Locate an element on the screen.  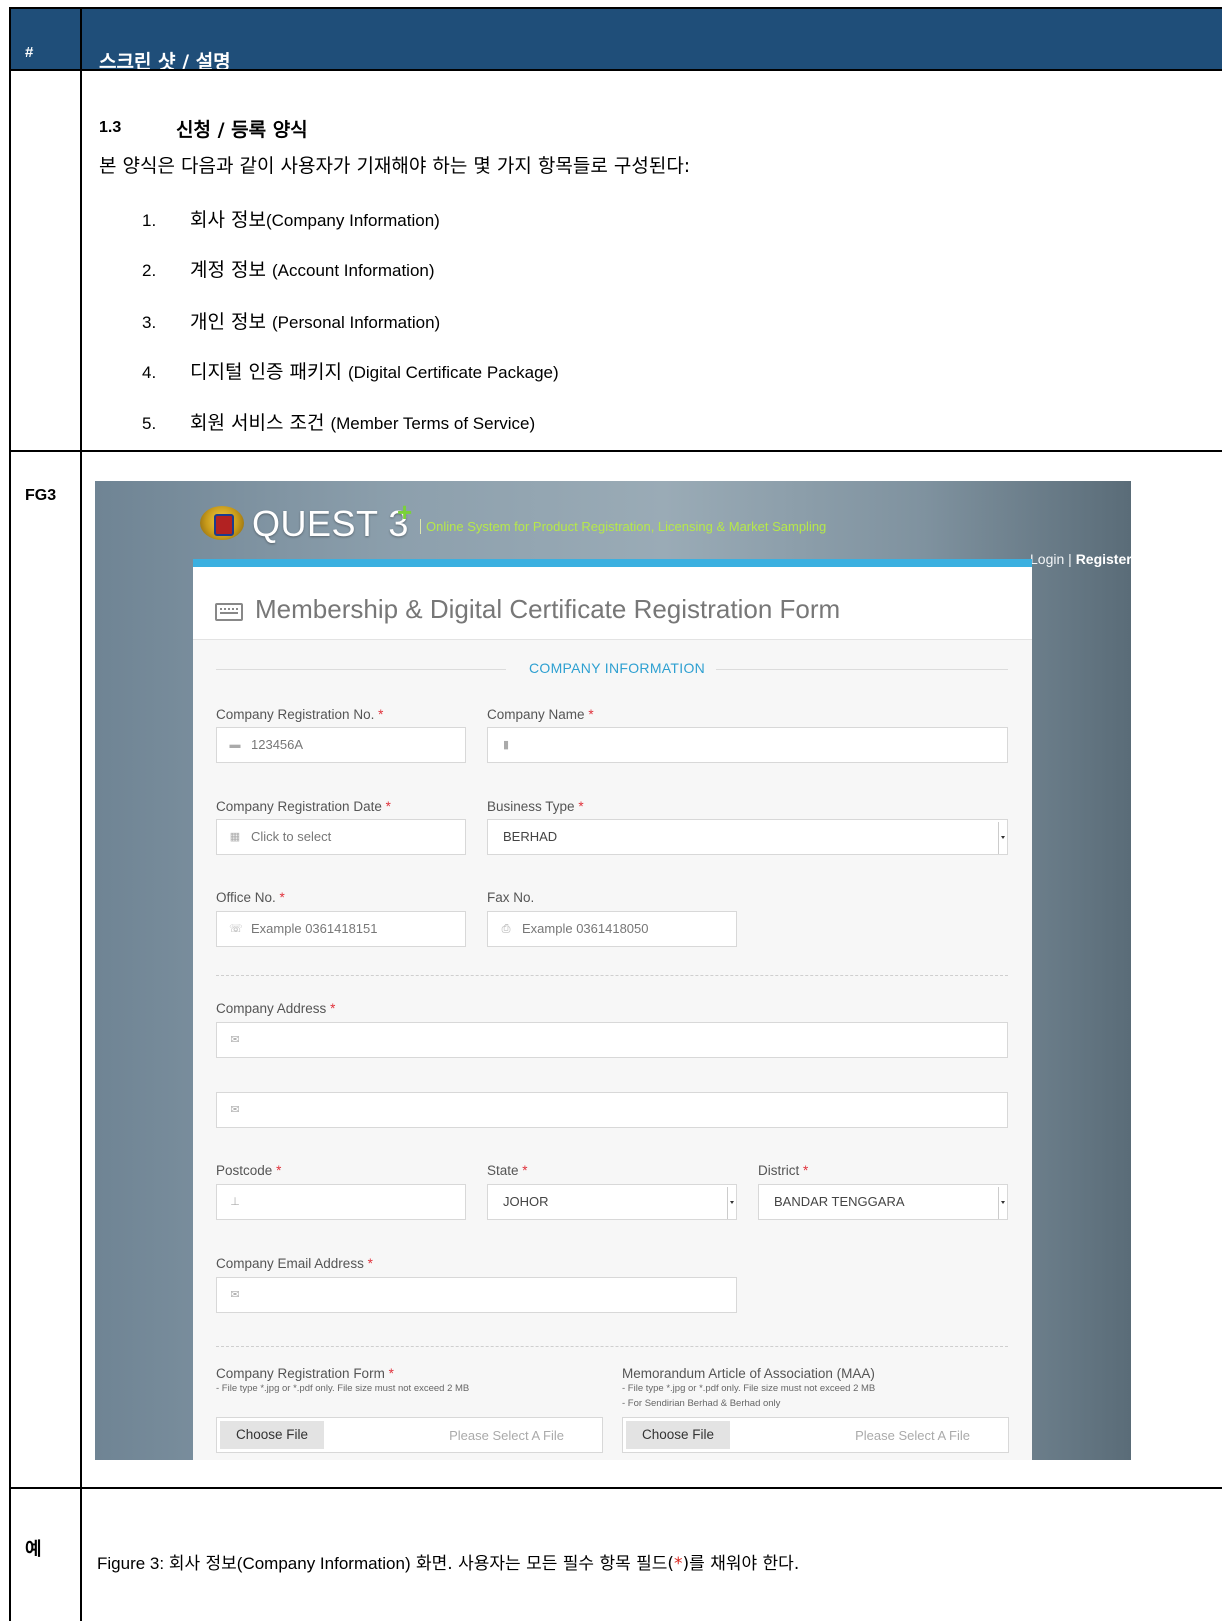
postcode-label: Postcode * is located at coordinates (248, 1170).